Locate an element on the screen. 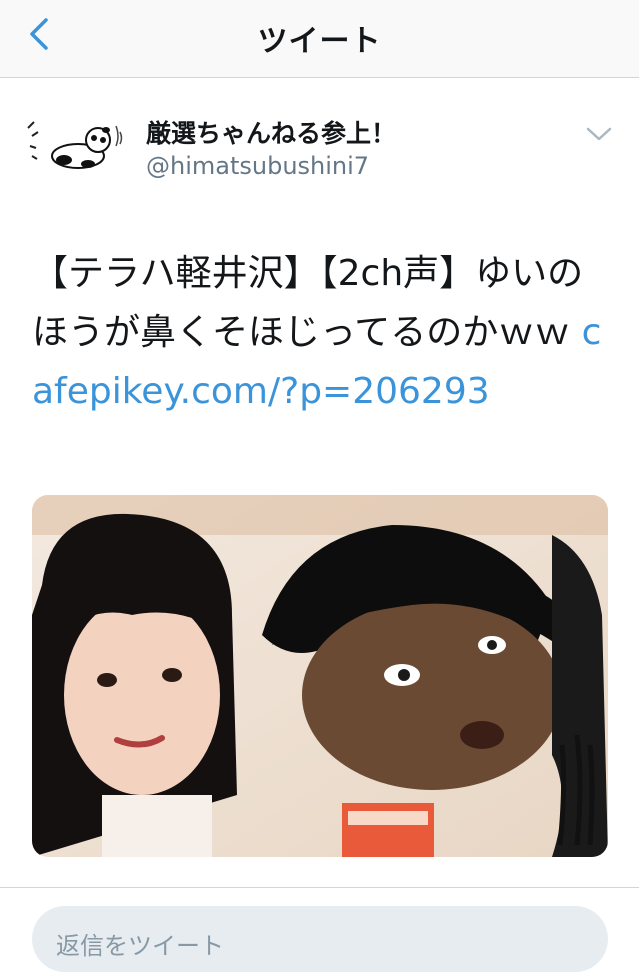  chevron-down-icon is located at coordinates (599, 134).